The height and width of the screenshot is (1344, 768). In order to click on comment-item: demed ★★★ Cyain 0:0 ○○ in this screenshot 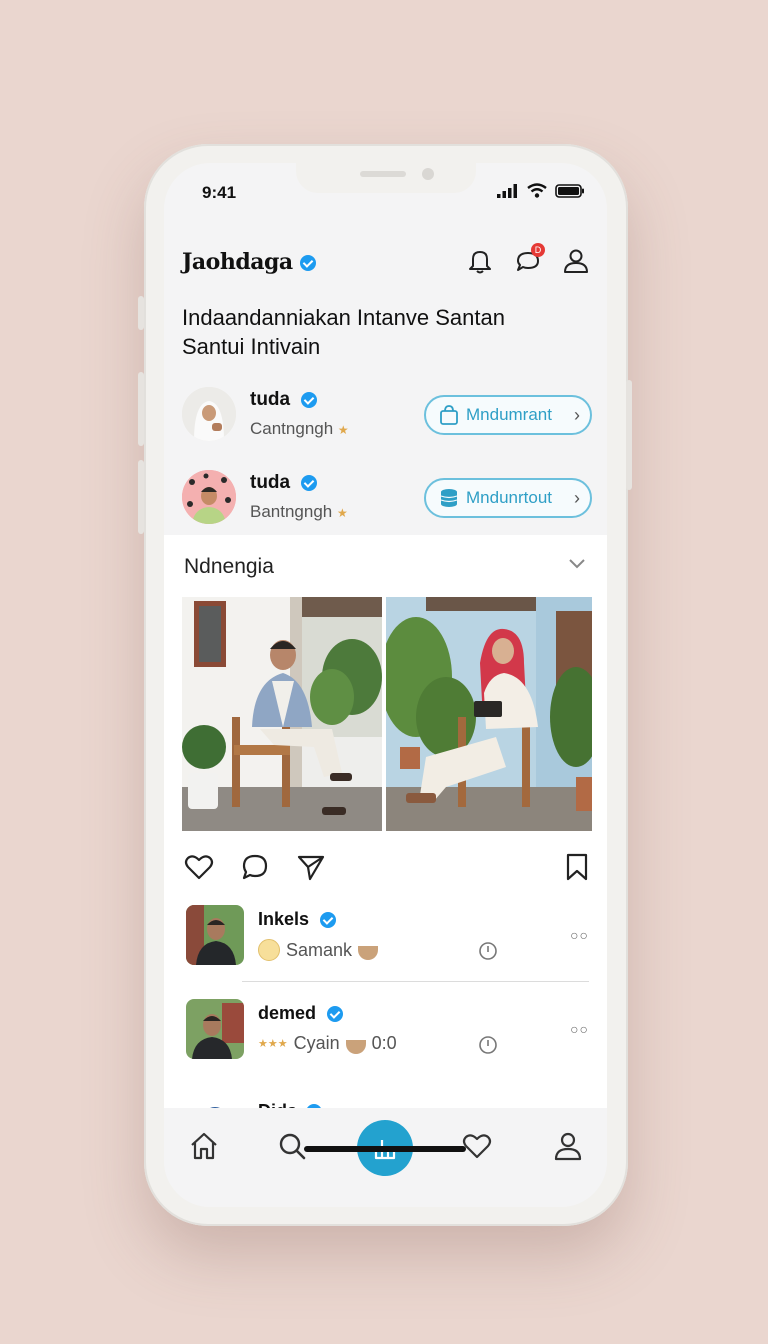, I will do `click(387, 1031)`.